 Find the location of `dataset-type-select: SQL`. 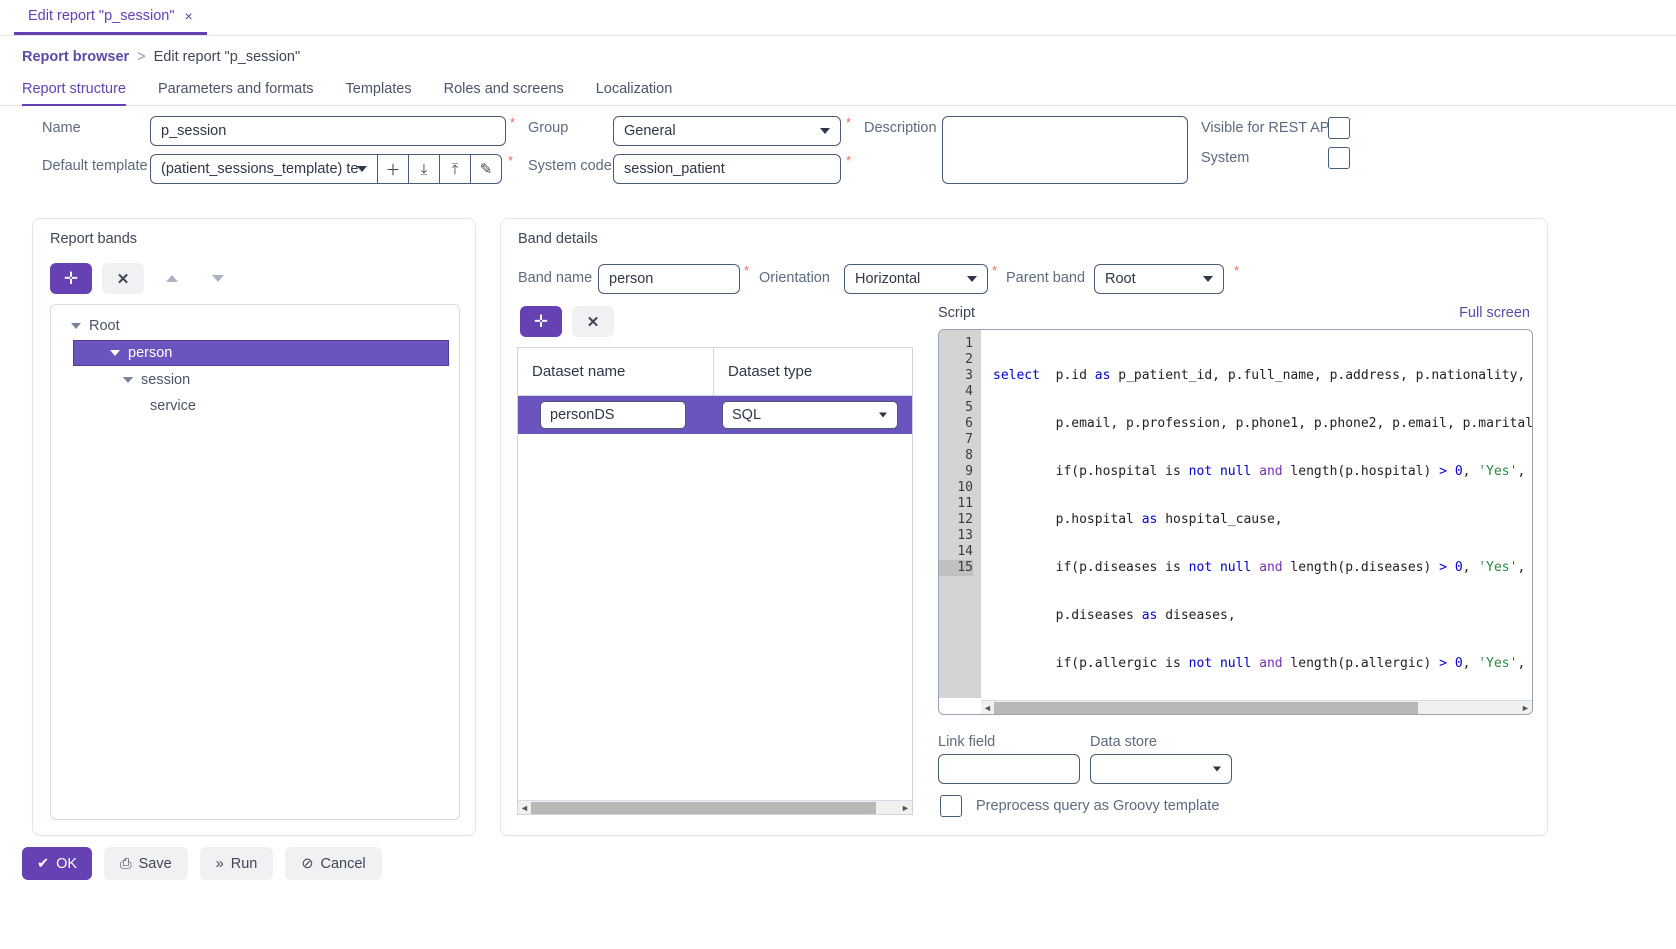

dataset-type-select: SQL is located at coordinates (810, 415).